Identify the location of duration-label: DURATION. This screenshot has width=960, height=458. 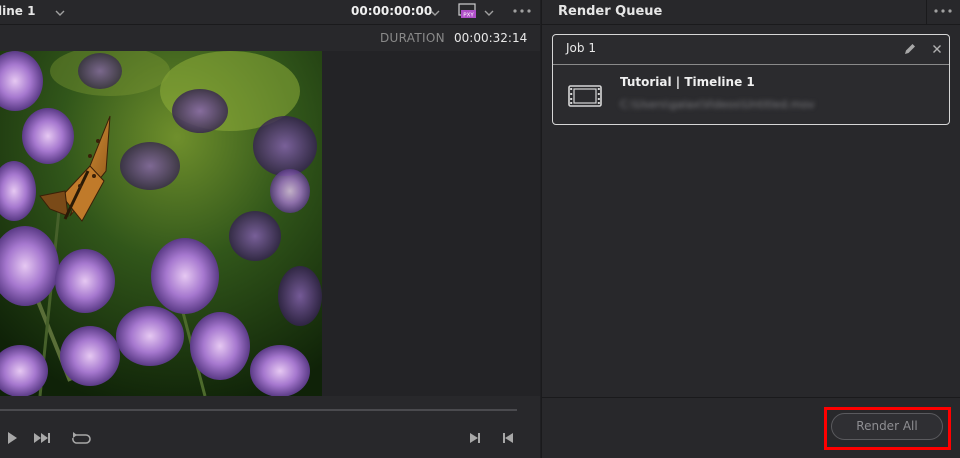
(412, 38).